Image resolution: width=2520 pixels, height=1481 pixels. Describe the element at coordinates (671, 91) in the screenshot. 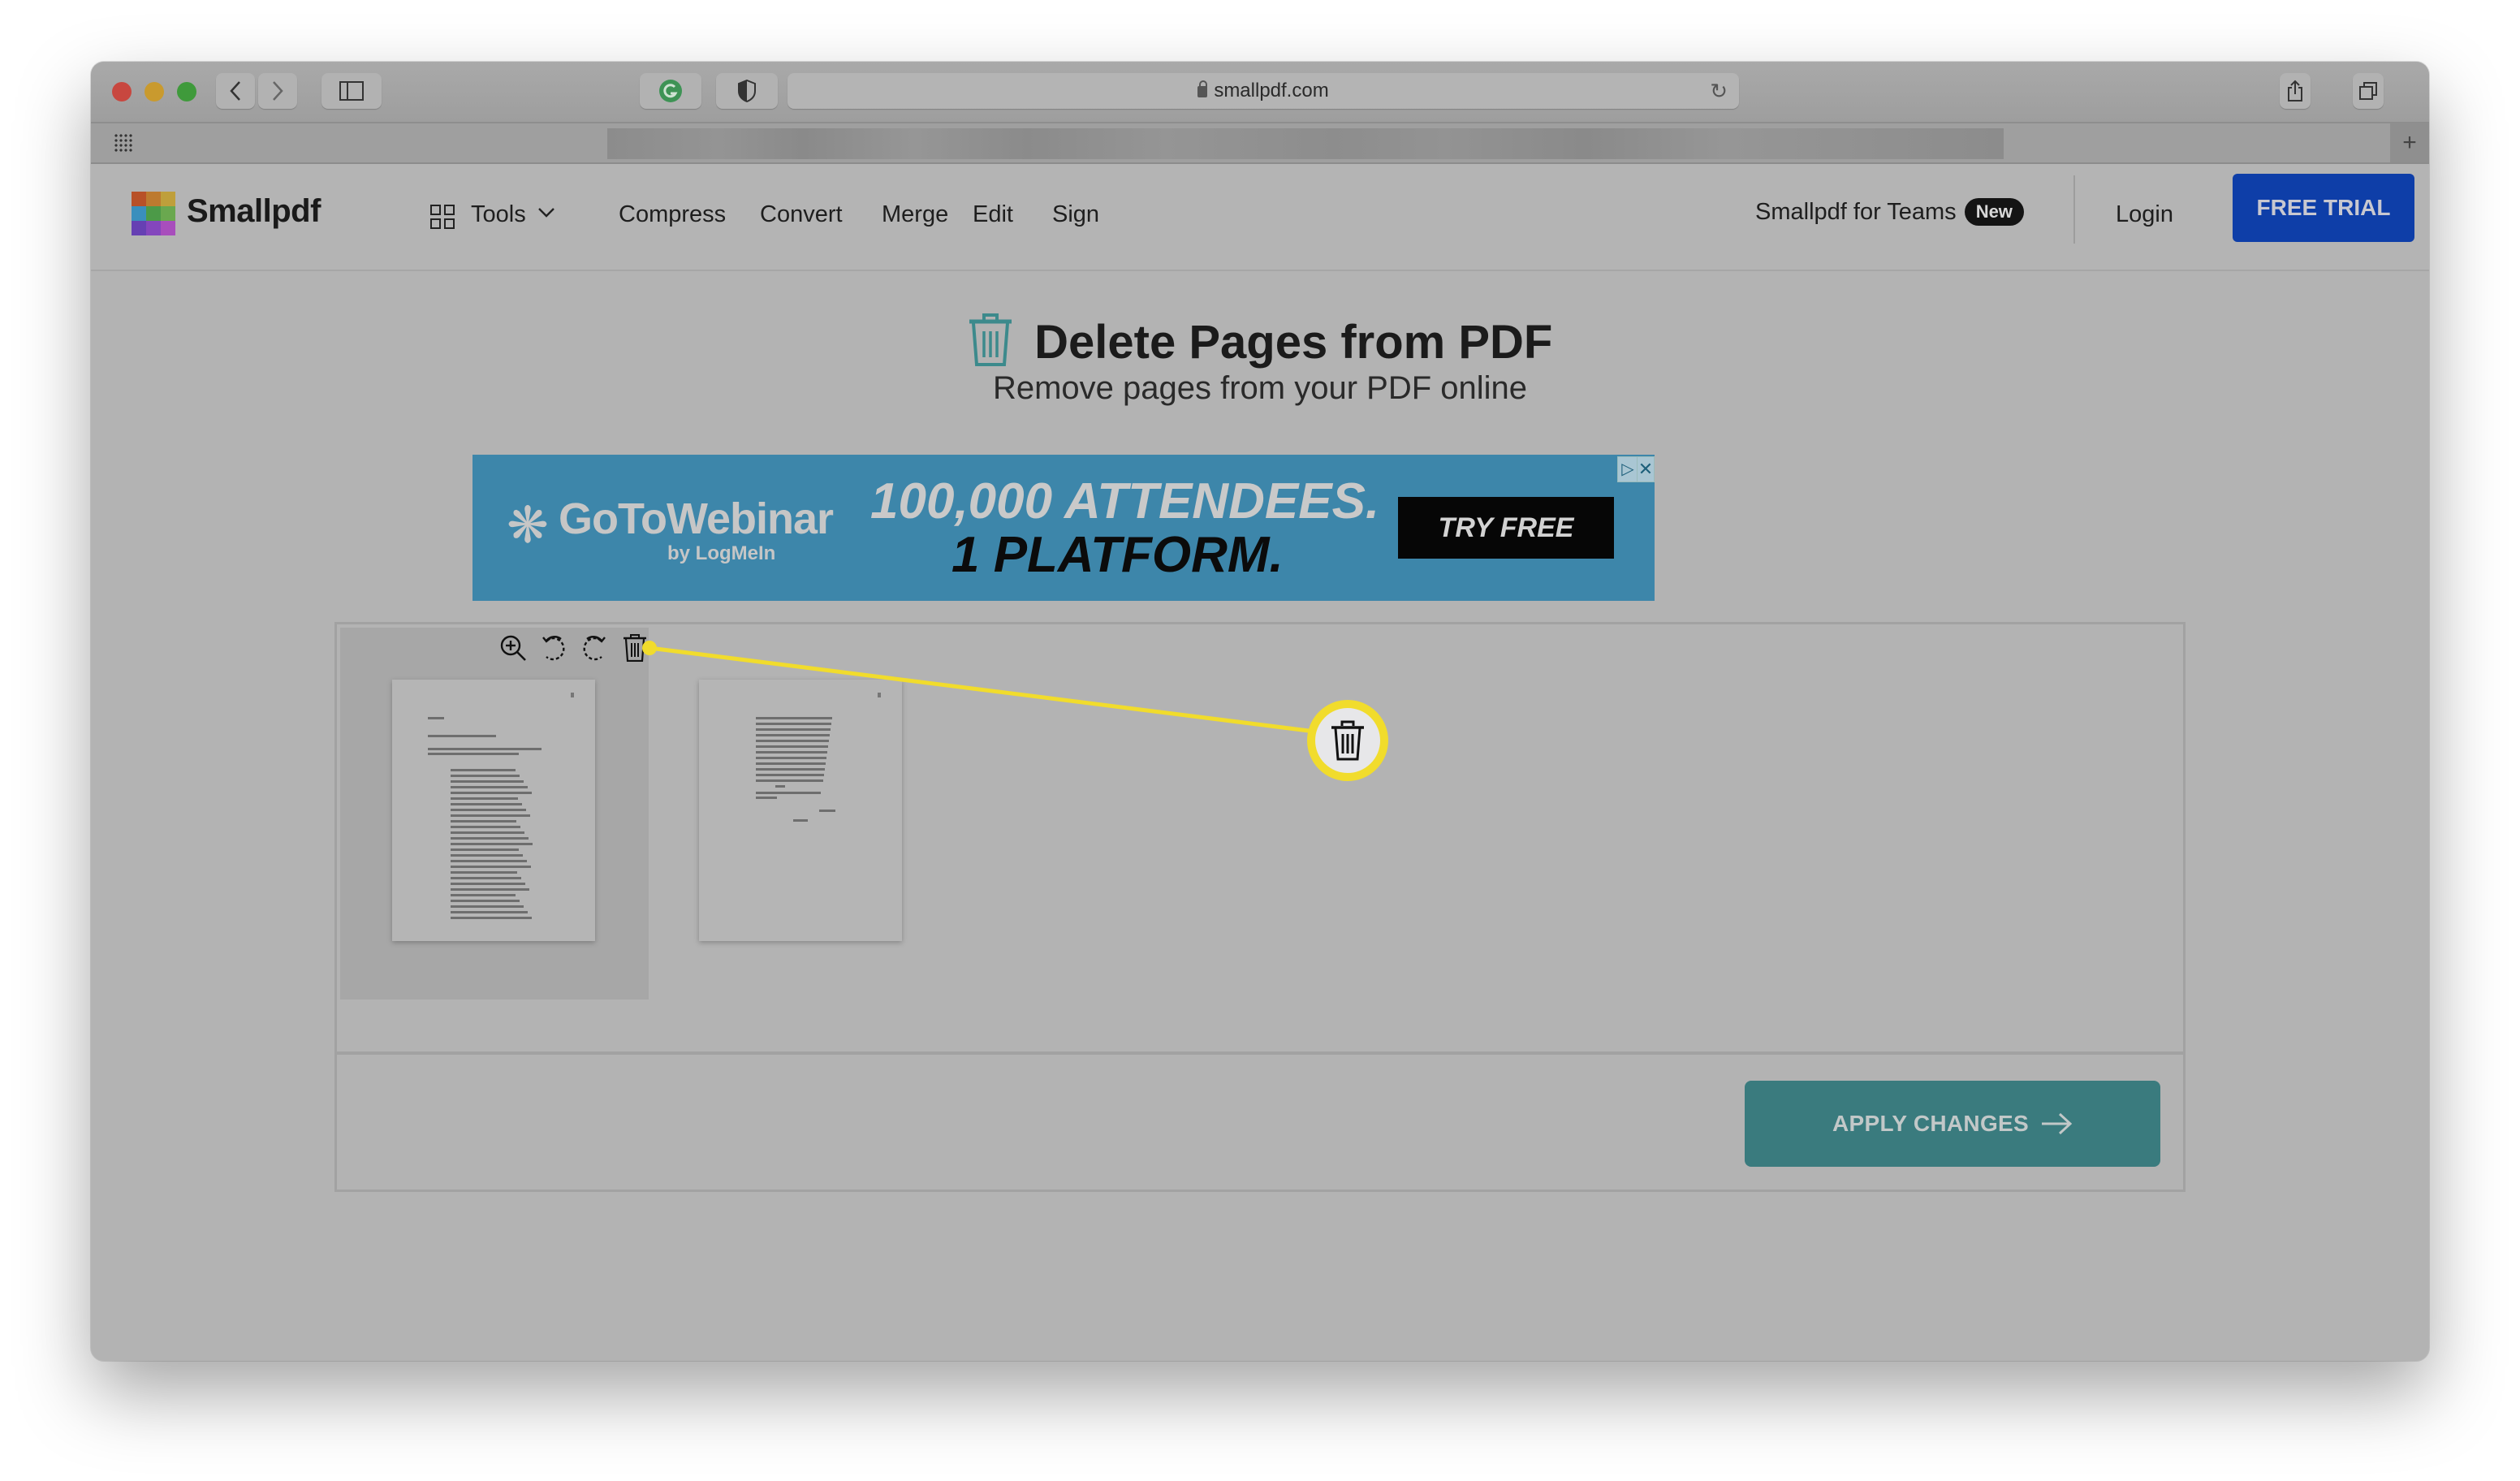

I see `grammarly-extension-button` at that location.